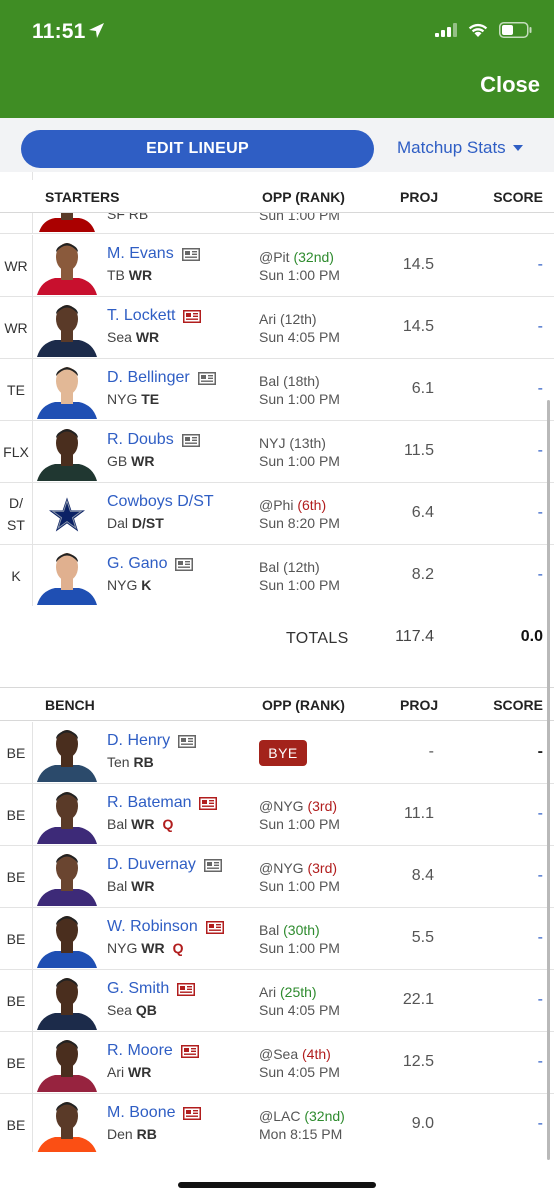 Image resolution: width=554 pixels, height=1200 pixels. Describe the element at coordinates (141, 316) in the screenshot. I see `player-name-link: T. Lockett` at that location.